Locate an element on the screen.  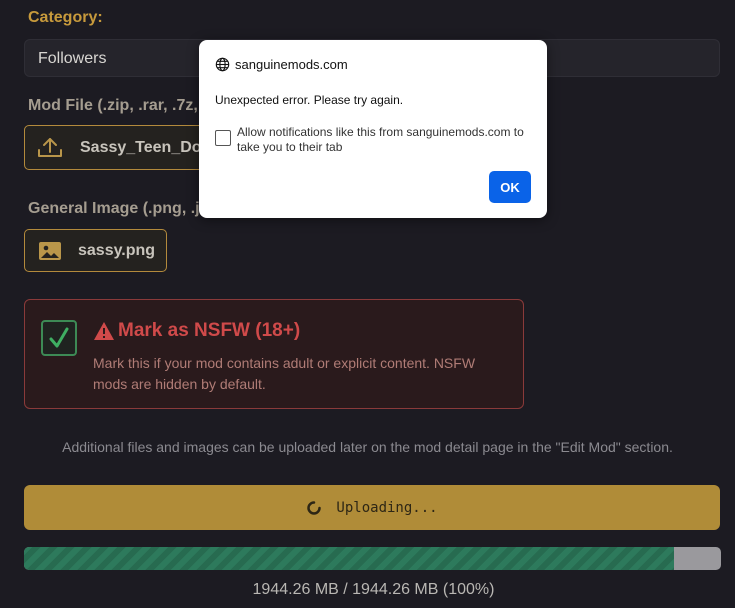
dialog-origin: sanguinemods.com is located at coordinates (281, 64).